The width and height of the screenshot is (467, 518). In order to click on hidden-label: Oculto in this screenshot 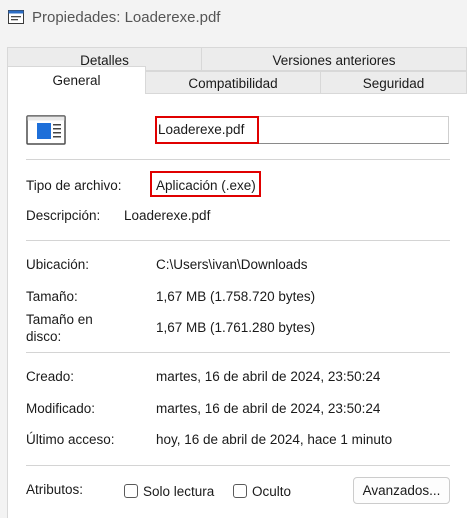, I will do `click(271, 491)`.